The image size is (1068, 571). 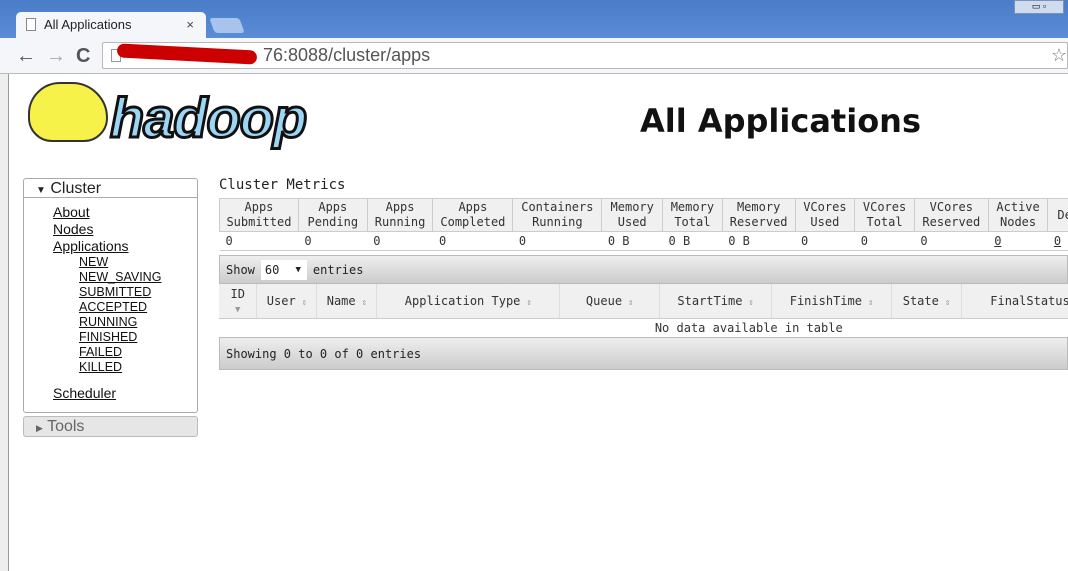 What do you see at coordinates (238, 301) in the screenshot?
I see `column-header: ID ▼` at bounding box center [238, 301].